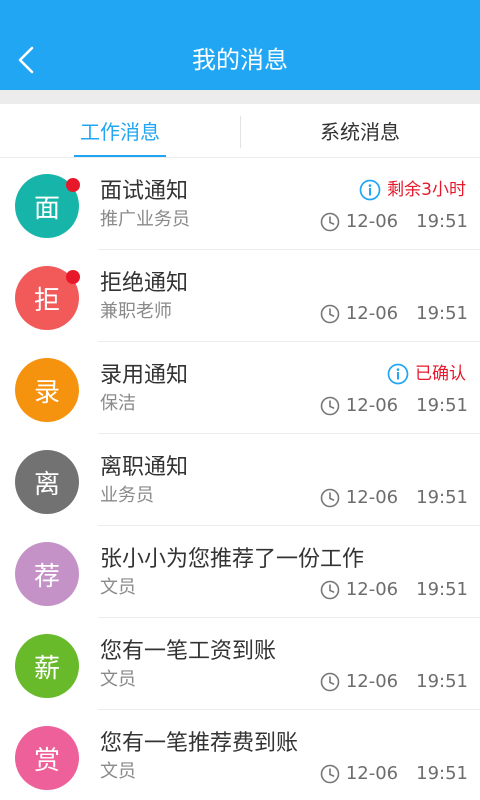  Describe the element at coordinates (240, 60) in the screenshot. I see `page-title: 我的消息` at that location.